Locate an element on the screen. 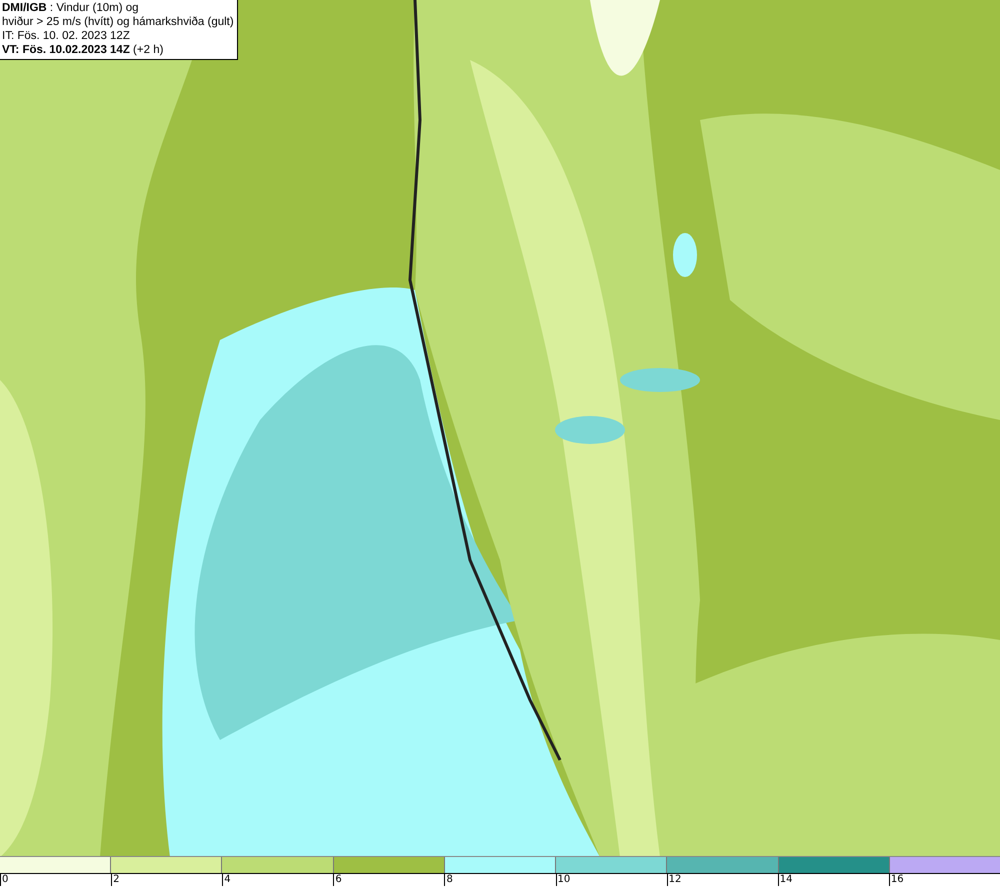  legend-label: 0 is located at coordinates (4, 880).